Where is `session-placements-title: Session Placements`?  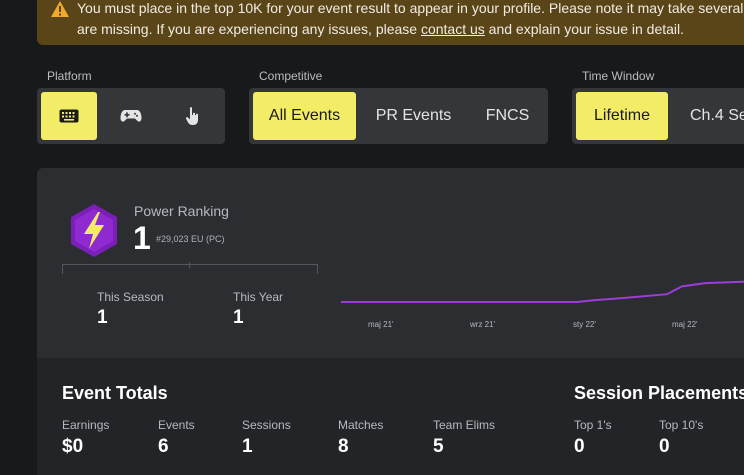 session-placements-title: Session Placements is located at coordinates (659, 393).